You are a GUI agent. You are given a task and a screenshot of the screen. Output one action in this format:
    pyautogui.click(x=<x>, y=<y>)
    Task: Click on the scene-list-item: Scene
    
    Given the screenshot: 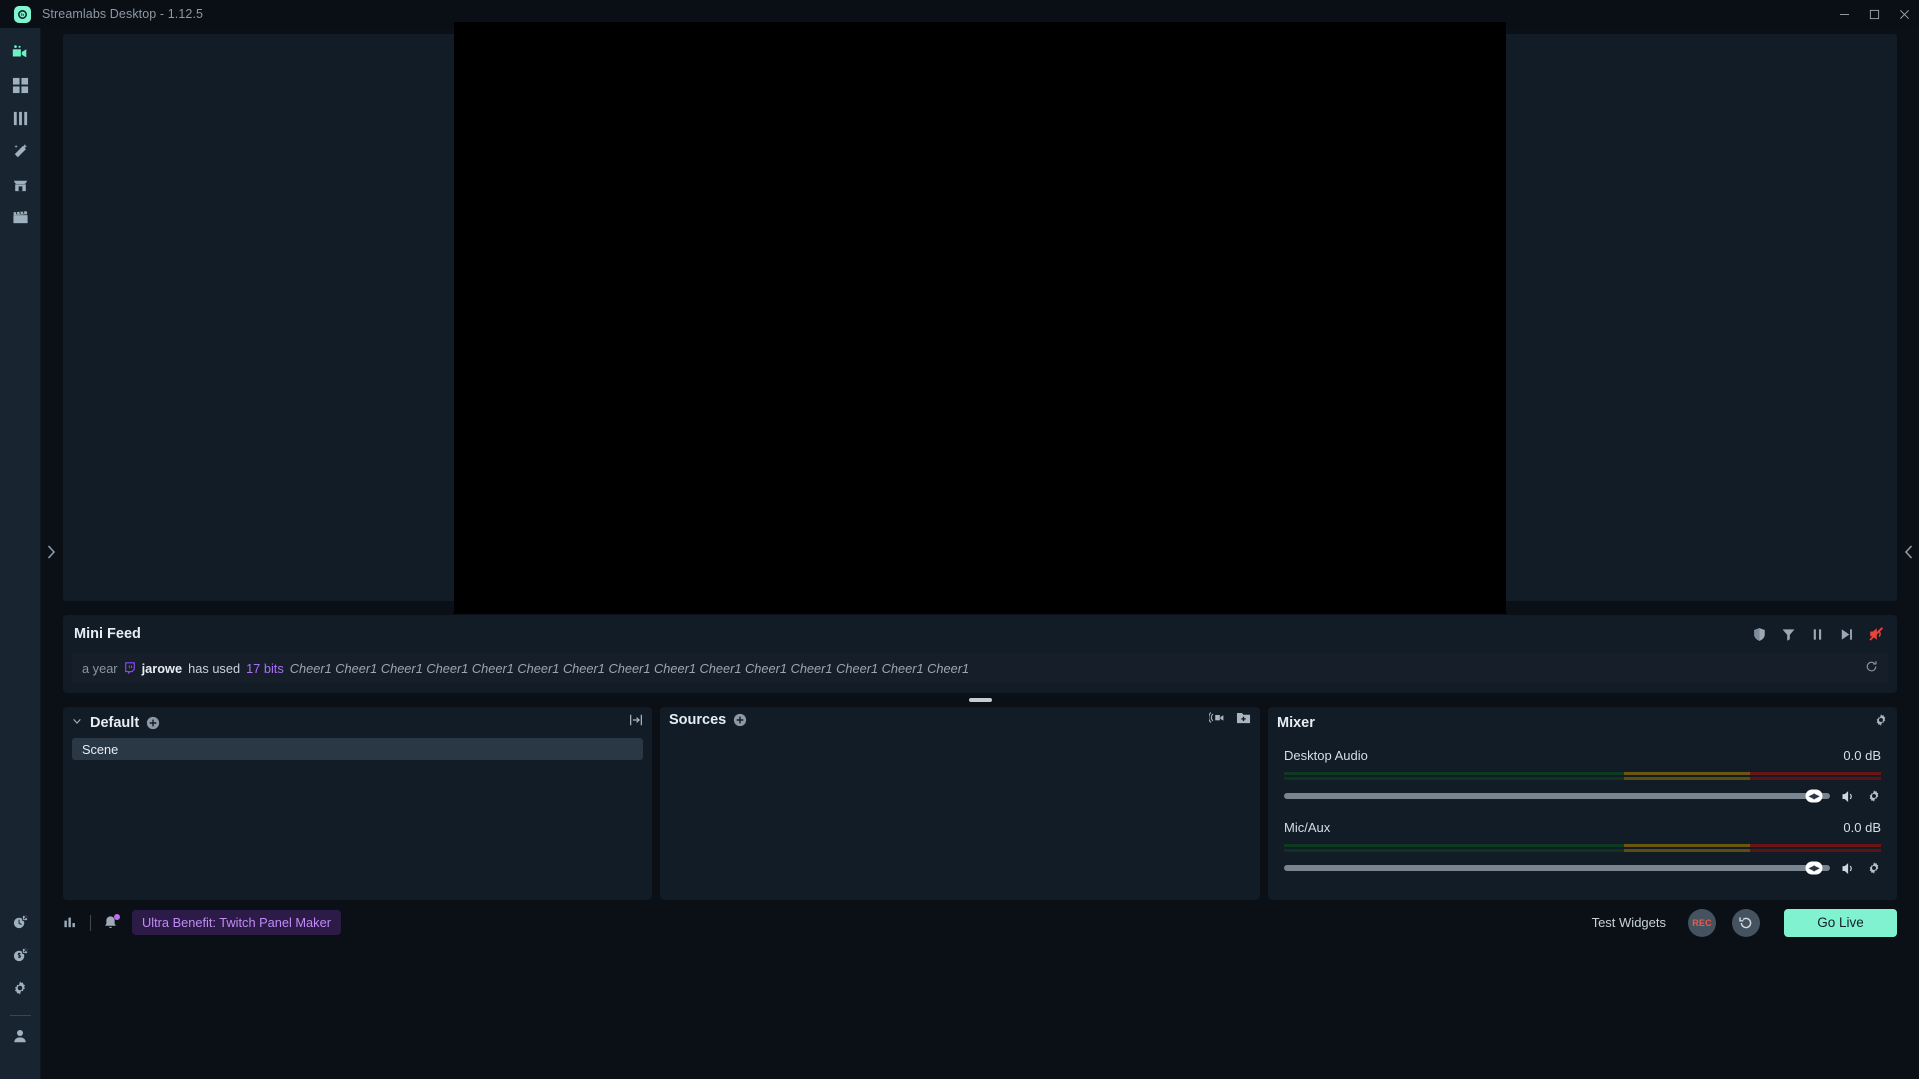 What is the action you would take?
    pyautogui.click(x=357, y=749)
    